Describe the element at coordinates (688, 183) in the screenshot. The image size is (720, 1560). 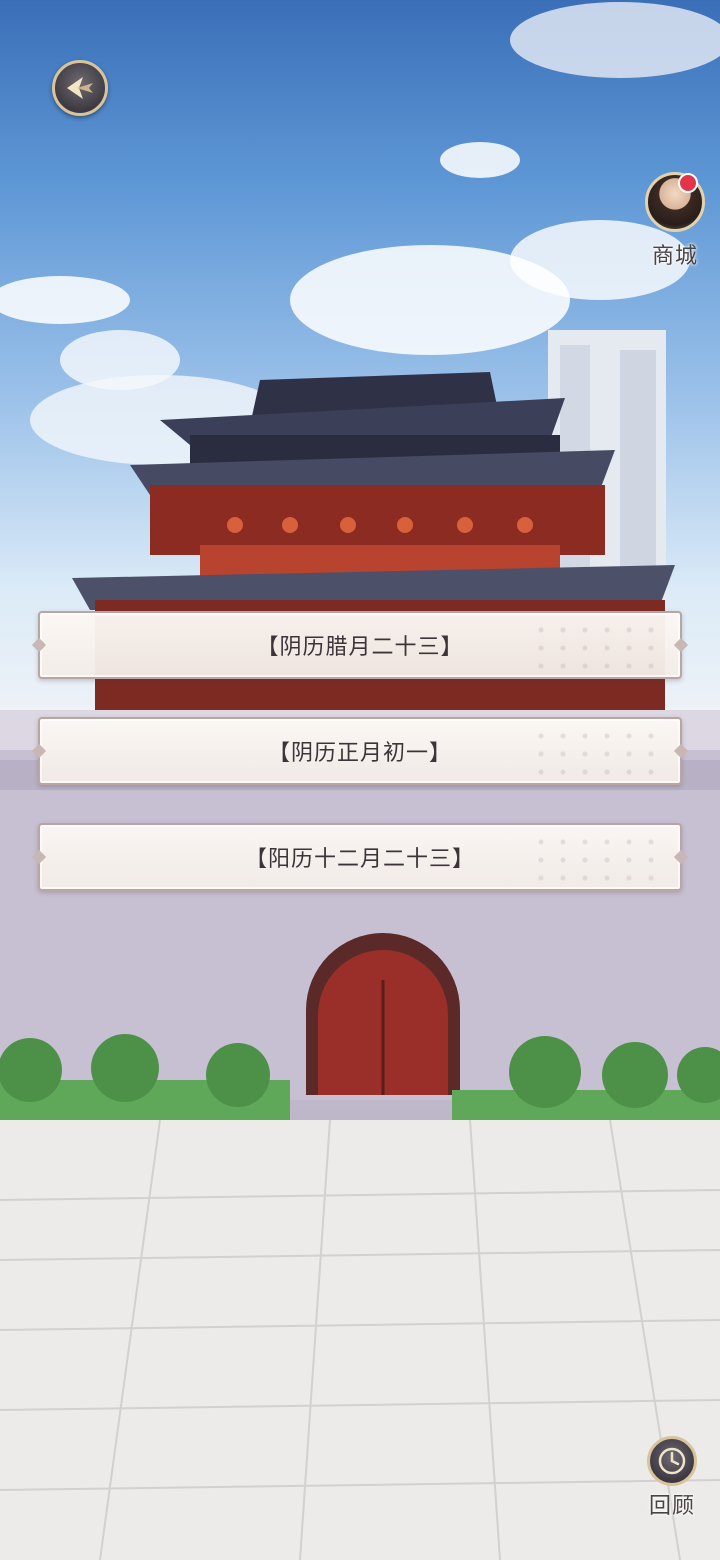
I see `notification-dot` at that location.